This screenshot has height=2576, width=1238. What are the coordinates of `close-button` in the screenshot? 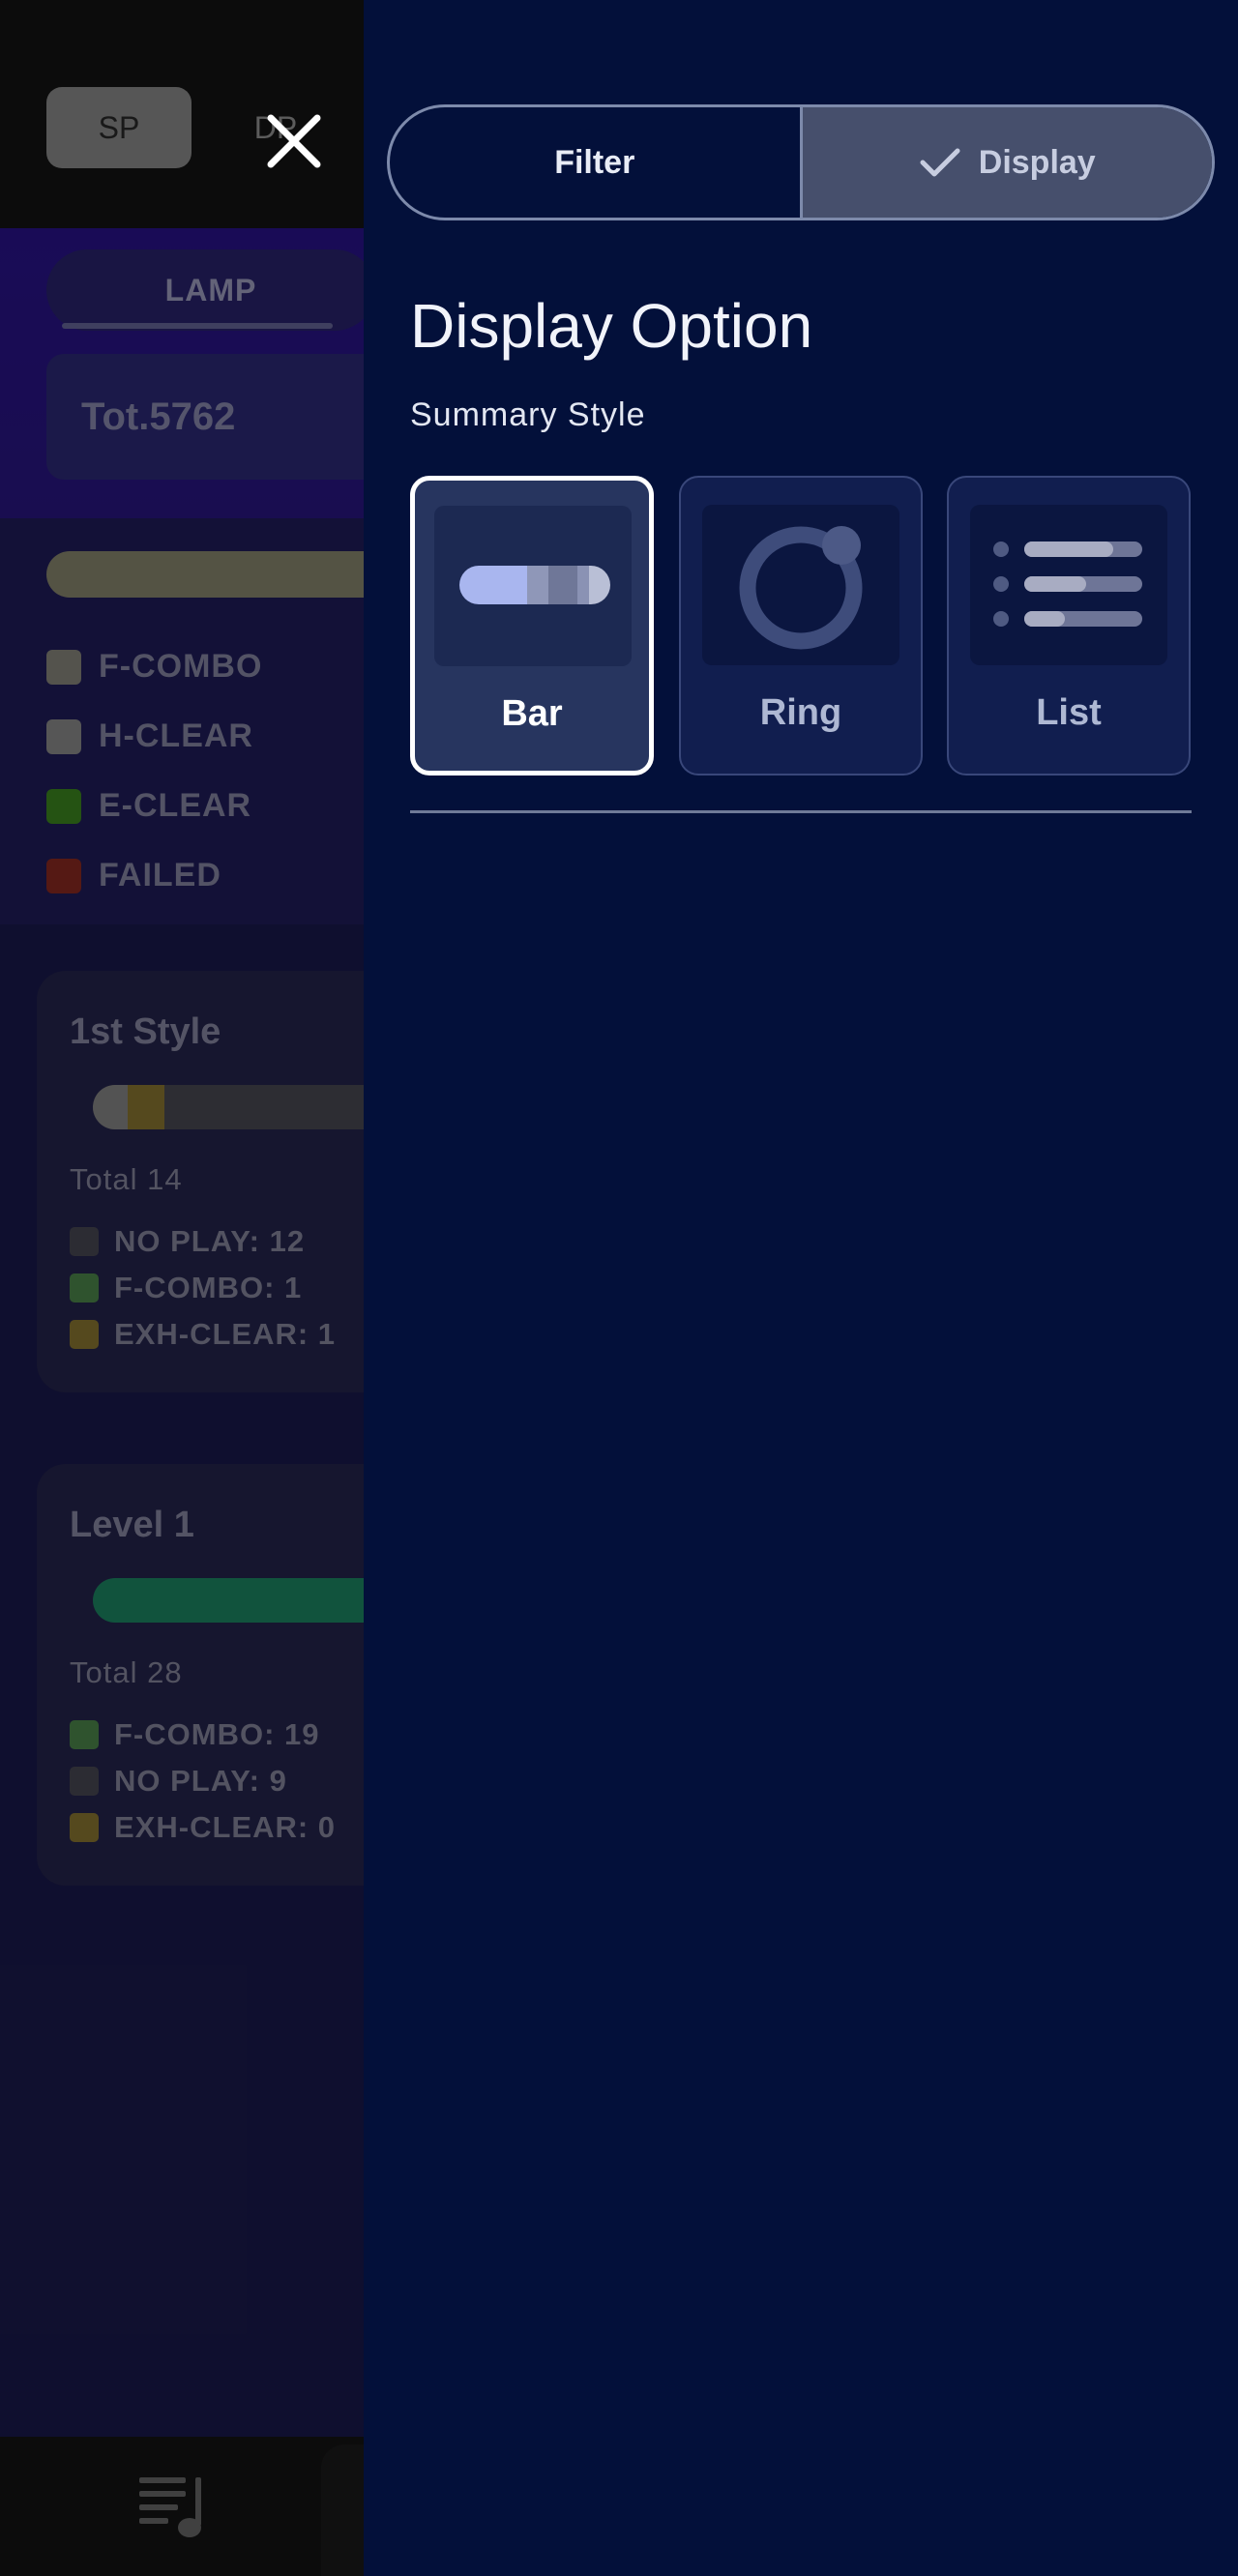 It's located at (294, 141).